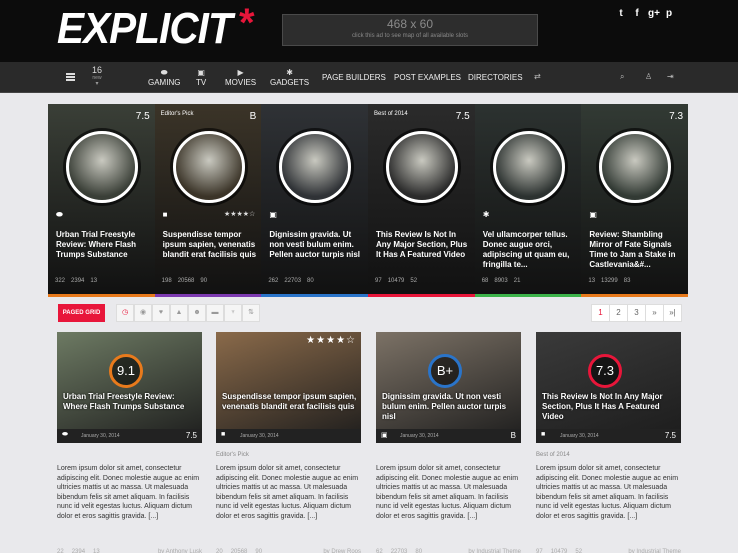  I want to click on card-meta-bar: ⬬ January 30, 2014 7.5, so click(129, 436).